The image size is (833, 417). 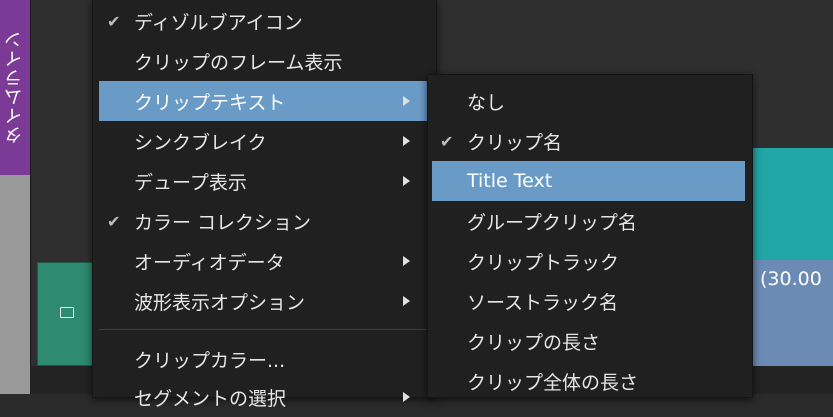 I want to click on submenu-item-none: なし, so click(x=588, y=101).